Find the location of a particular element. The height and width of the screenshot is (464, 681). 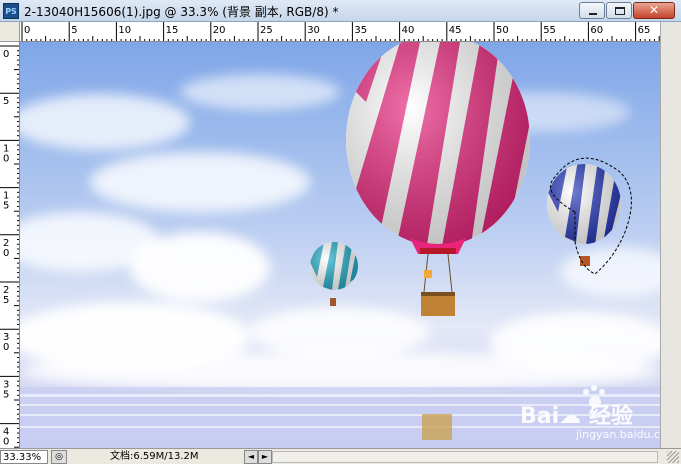

horizontal-ruler: 0 5 10 15 20 25 30 35 40 45 50 55 60 65 is located at coordinates (340, 32).